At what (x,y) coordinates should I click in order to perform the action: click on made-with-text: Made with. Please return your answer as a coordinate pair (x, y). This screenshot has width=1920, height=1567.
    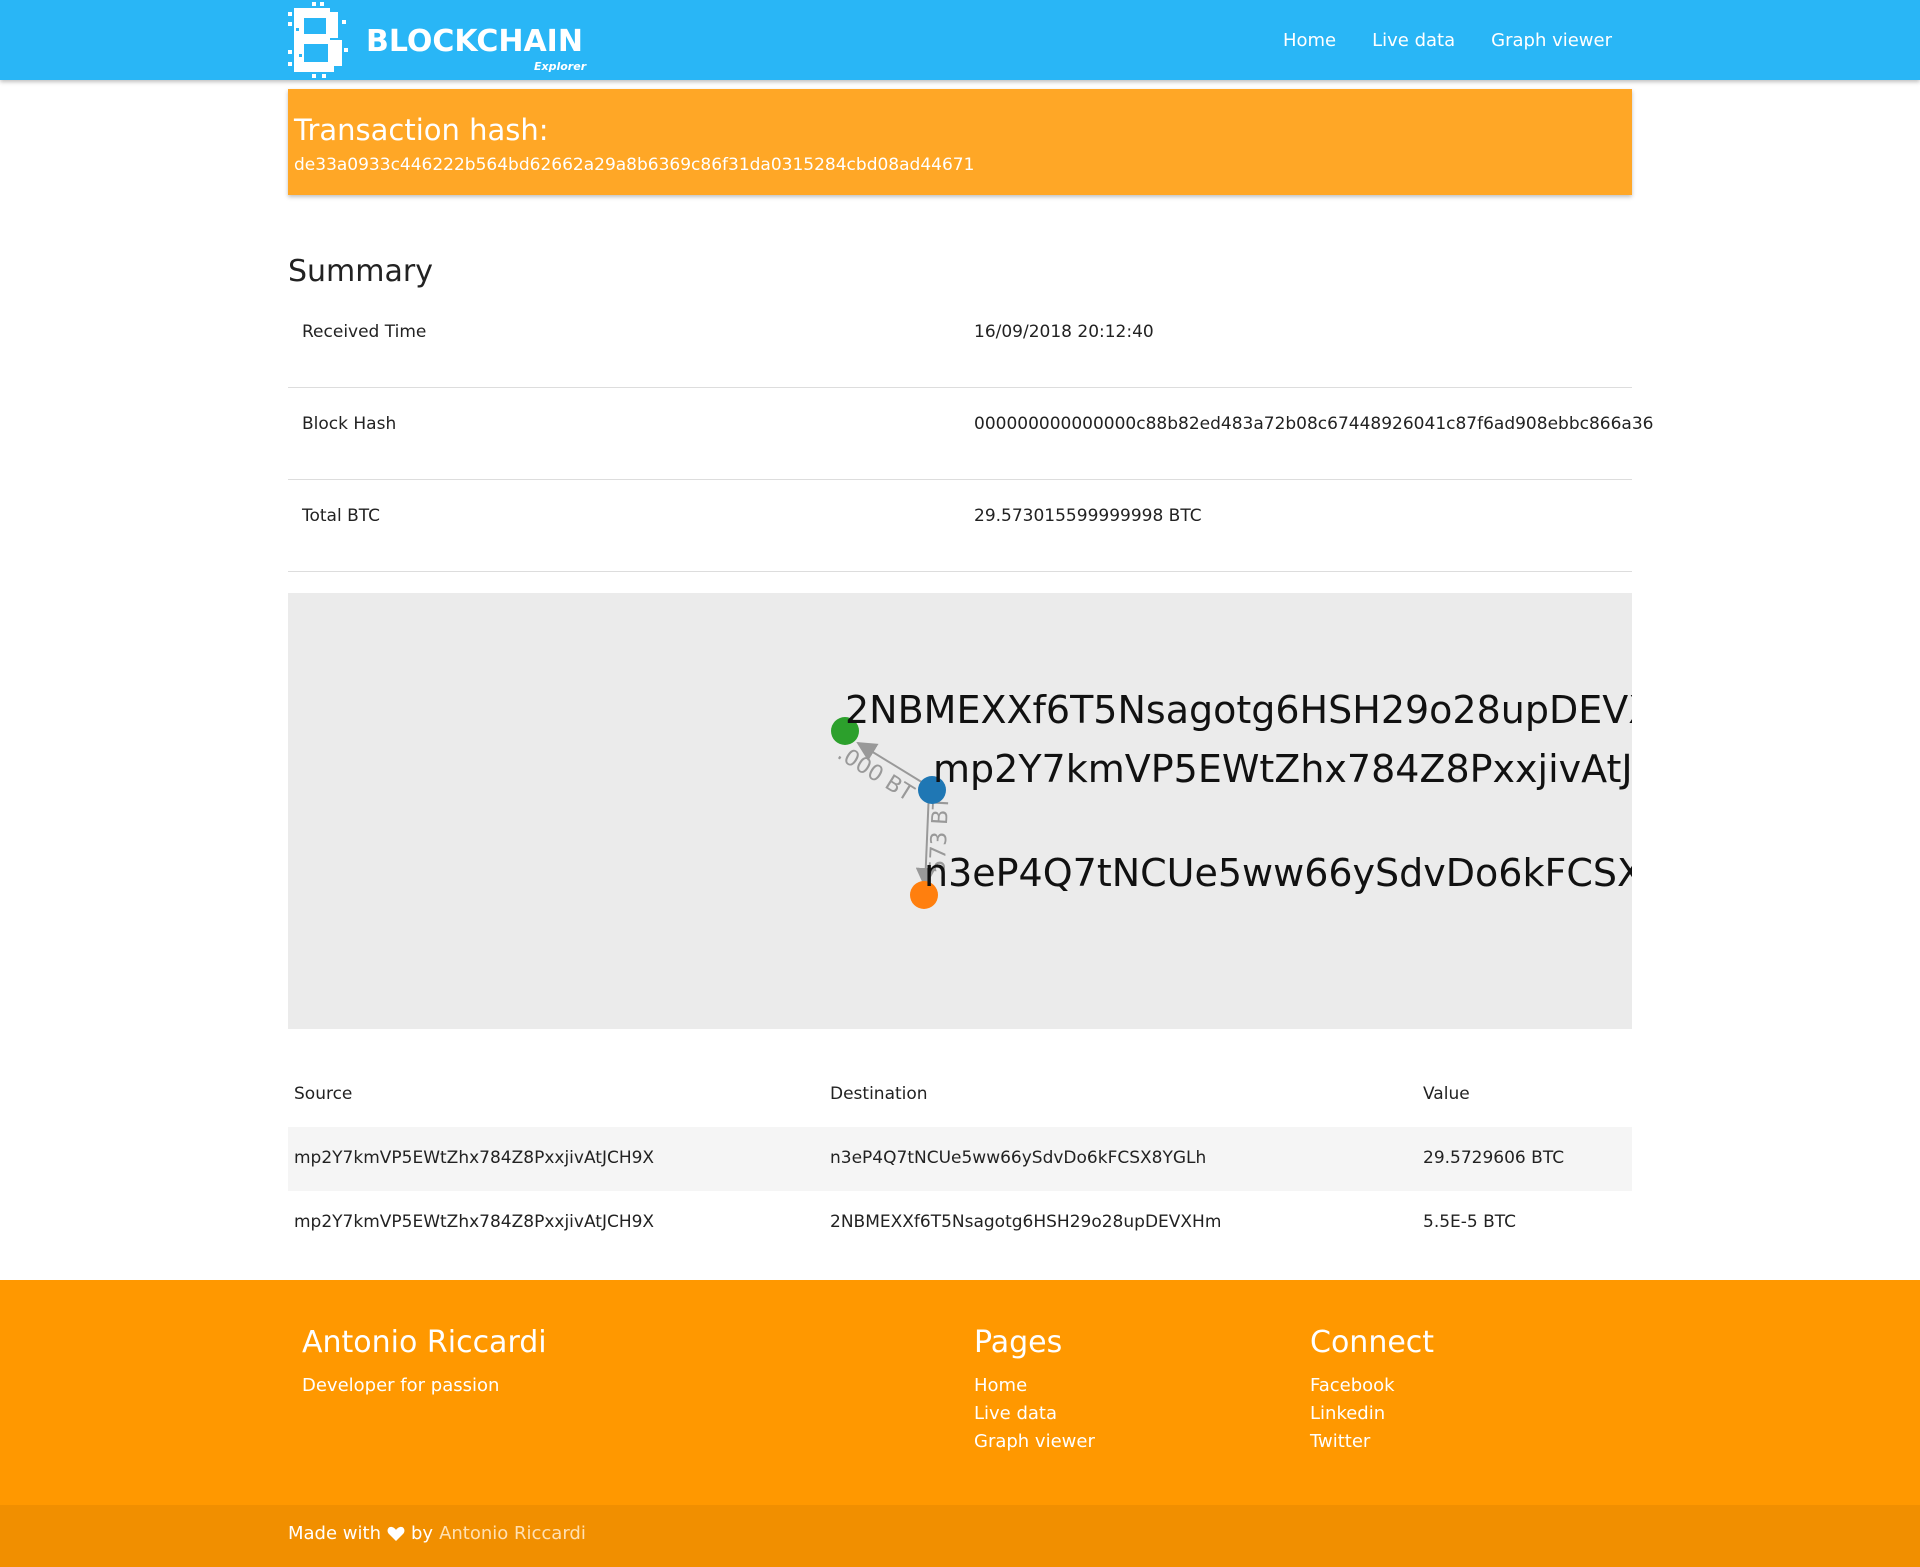
    Looking at the image, I should click on (334, 1533).